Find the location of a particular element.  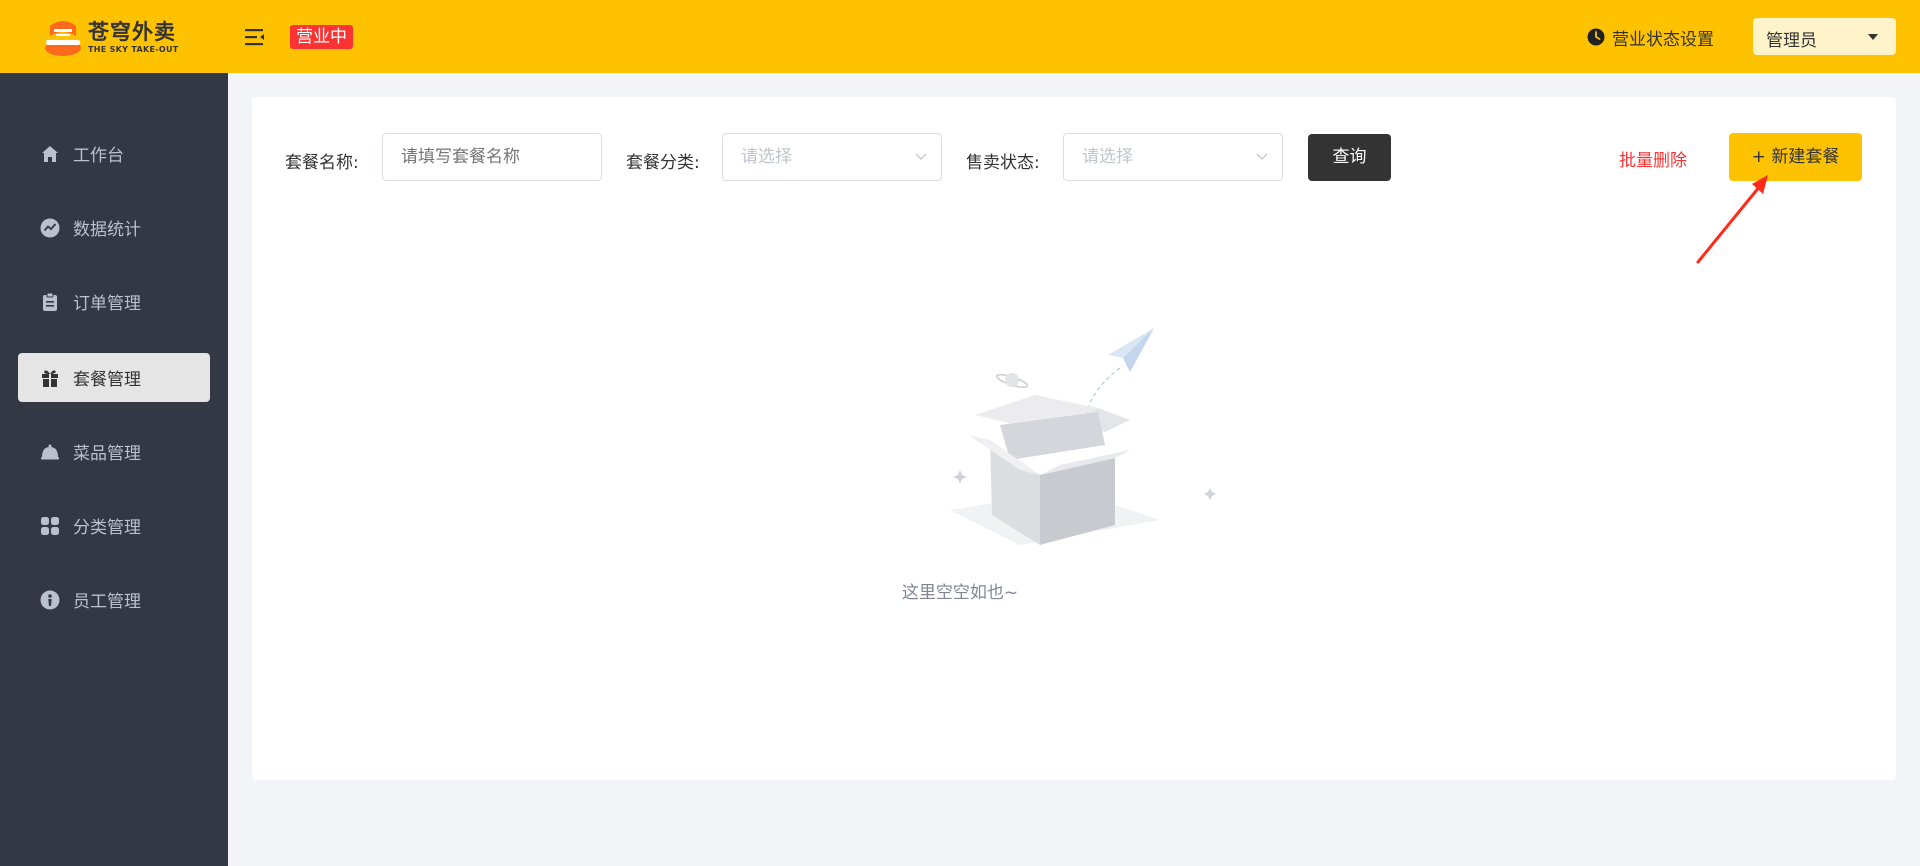

user-name: 管理员 is located at coordinates (1791, 41).